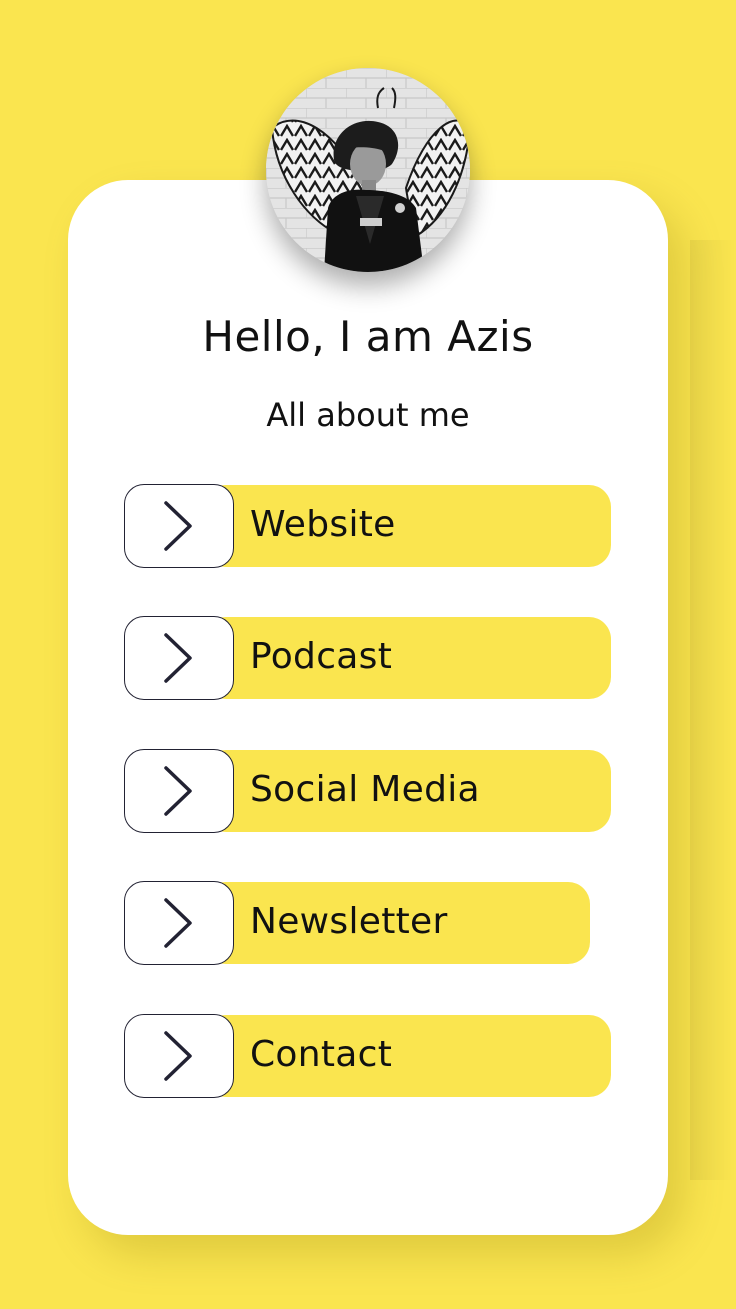 This screenshot has width=736, height=1309. What do you see at coordinates (321, 1054) in the screenshot?
I see `link-label: Contact` at bounding box center [321, 1054].